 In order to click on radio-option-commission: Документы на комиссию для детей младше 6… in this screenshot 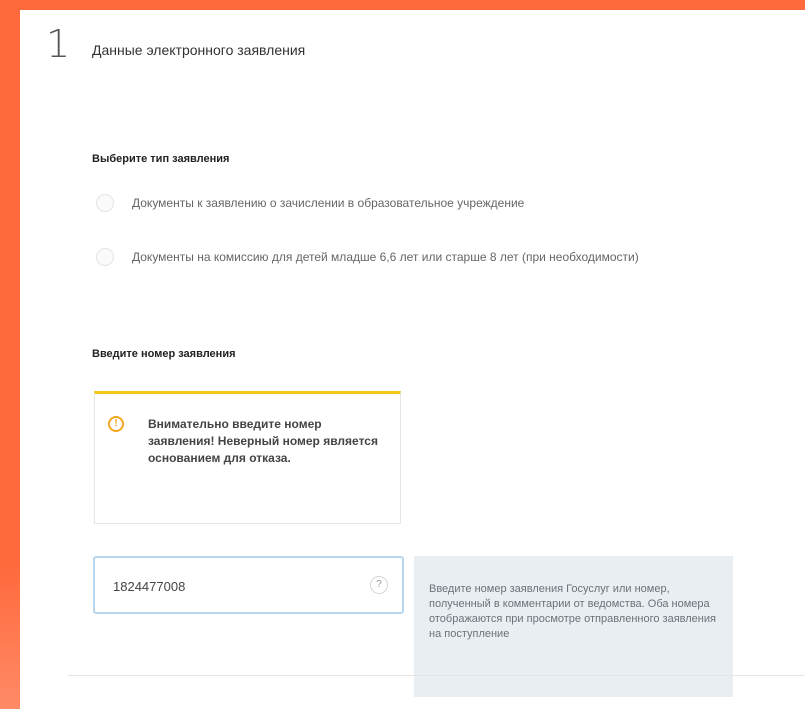, I will do `click(367, 257)`.